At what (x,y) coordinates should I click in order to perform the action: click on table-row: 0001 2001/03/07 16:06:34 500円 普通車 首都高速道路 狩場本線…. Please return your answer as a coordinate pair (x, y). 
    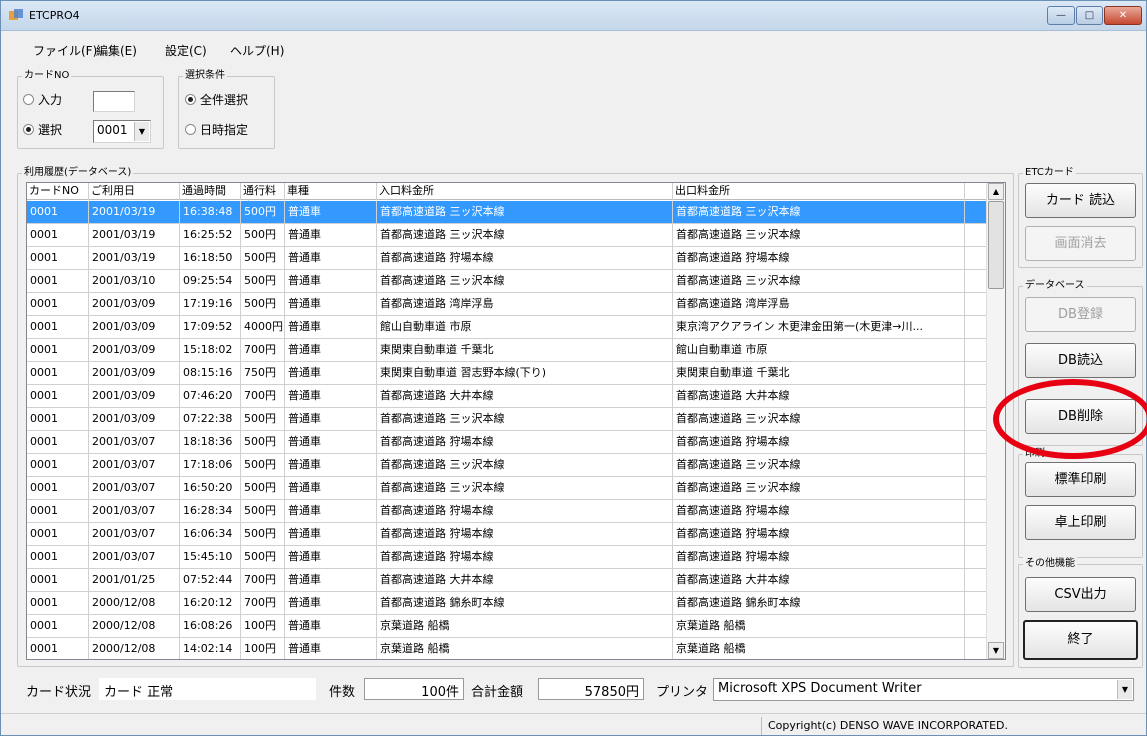
    Looking at the image, I should click on (507, 534).